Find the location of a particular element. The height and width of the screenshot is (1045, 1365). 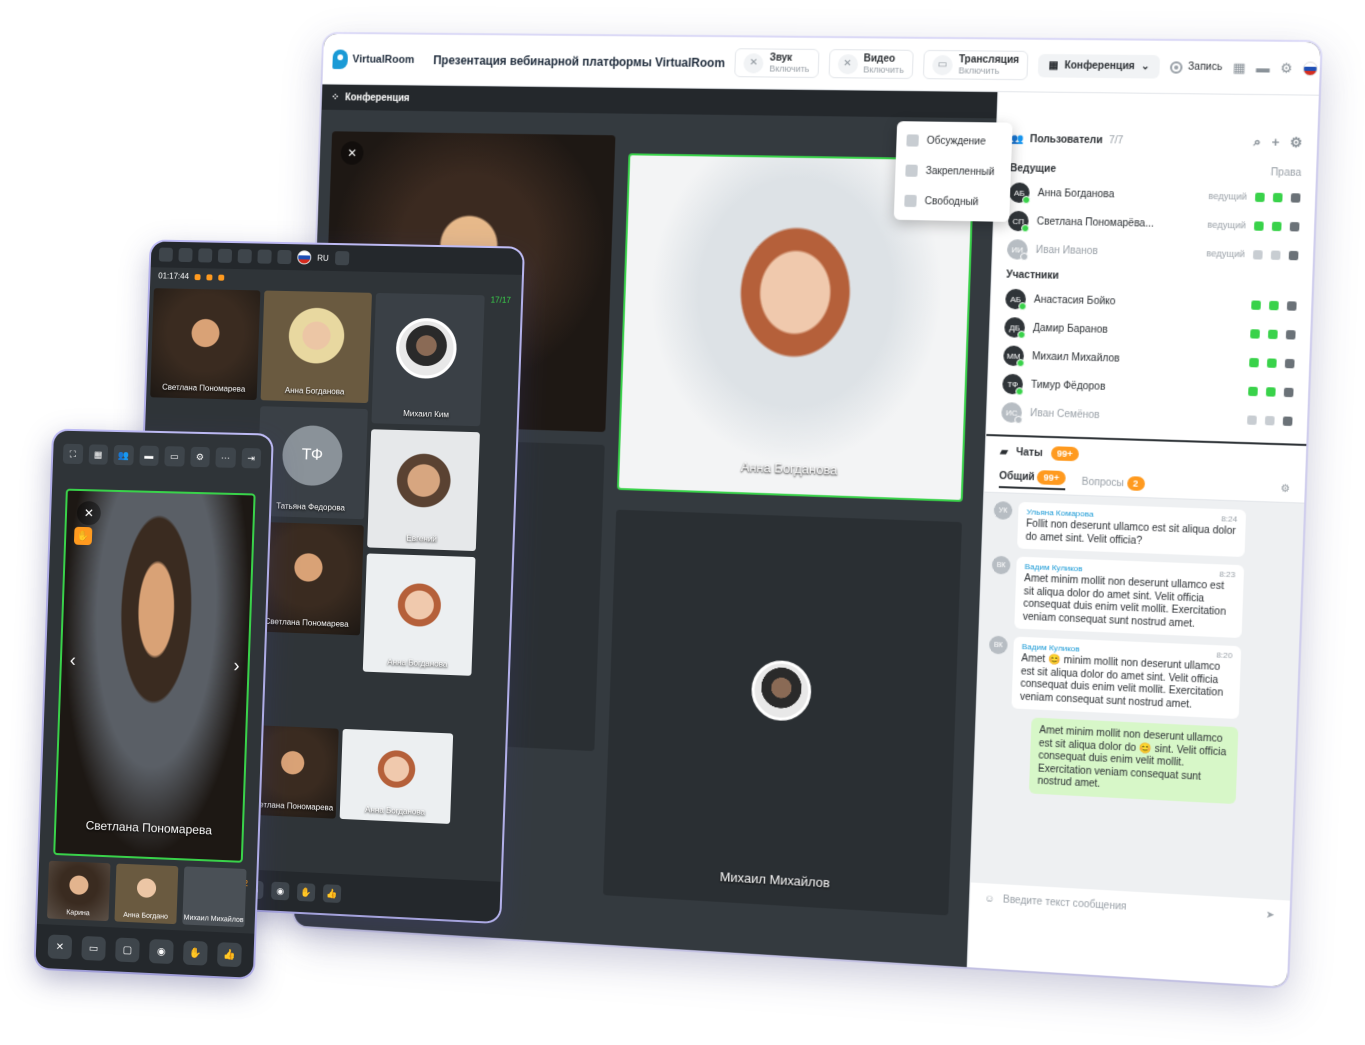

conference-layout-button: ▦ Конференция ⌄ is located at coordinates (1099, 66).